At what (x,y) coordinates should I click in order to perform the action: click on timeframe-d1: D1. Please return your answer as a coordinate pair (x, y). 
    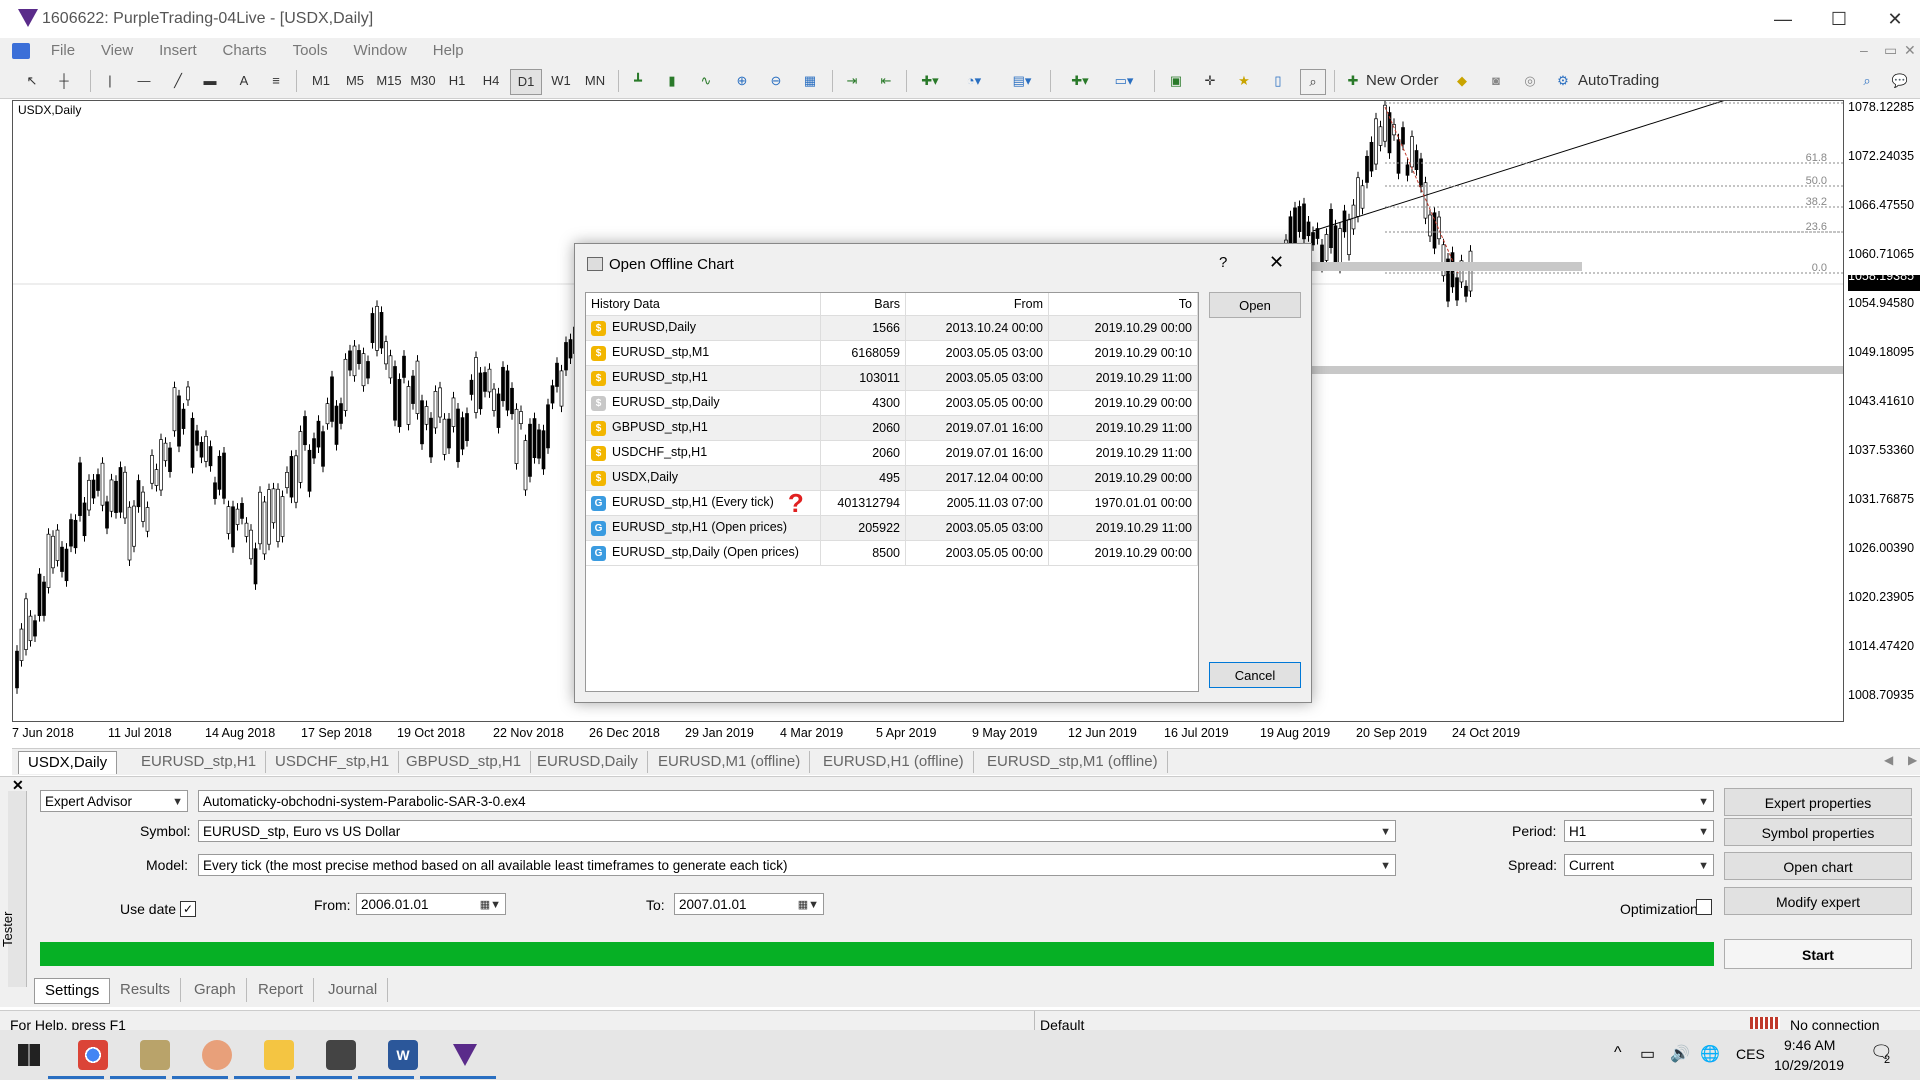
    Looking at the image, I should click on (526, 82).